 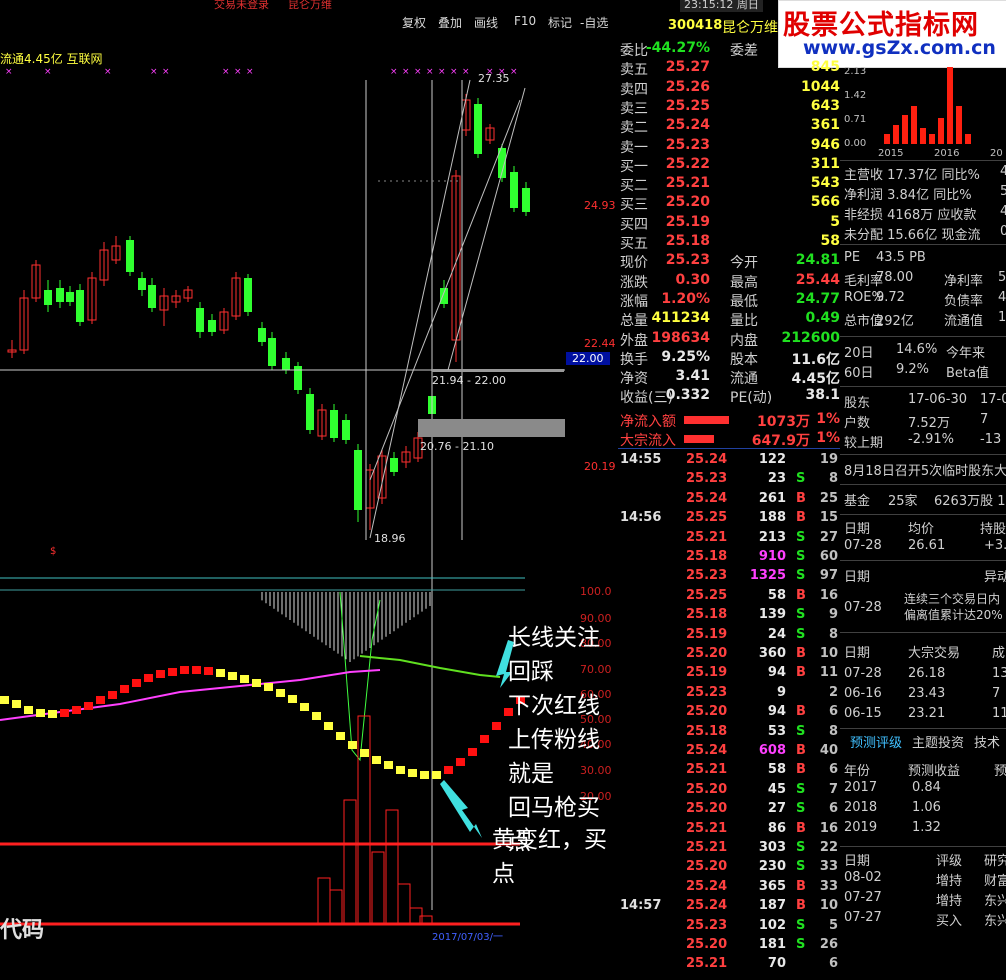 I want to click on tick-count: 60, so click(x=828, y=556).